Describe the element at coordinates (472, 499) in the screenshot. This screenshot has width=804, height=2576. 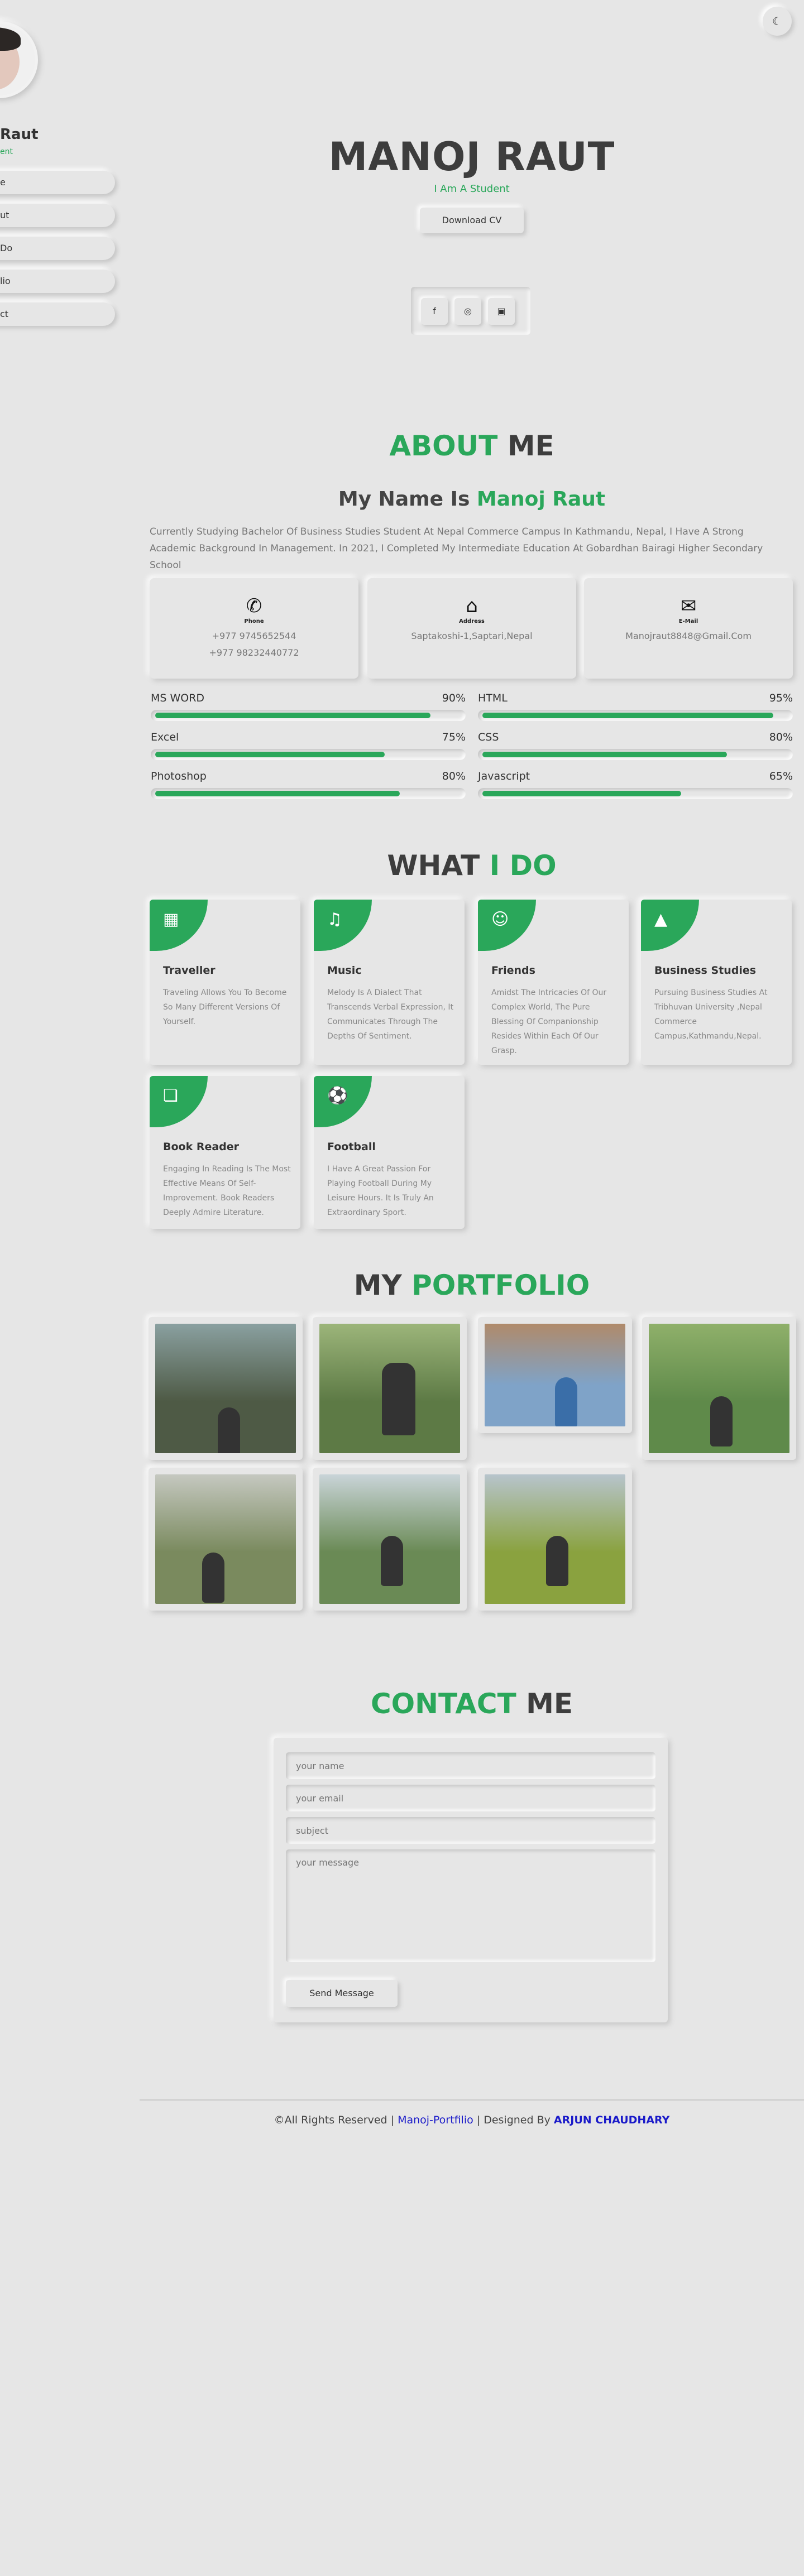
I see `about-subtitle: My Name Is Manoj Raut` at that location.